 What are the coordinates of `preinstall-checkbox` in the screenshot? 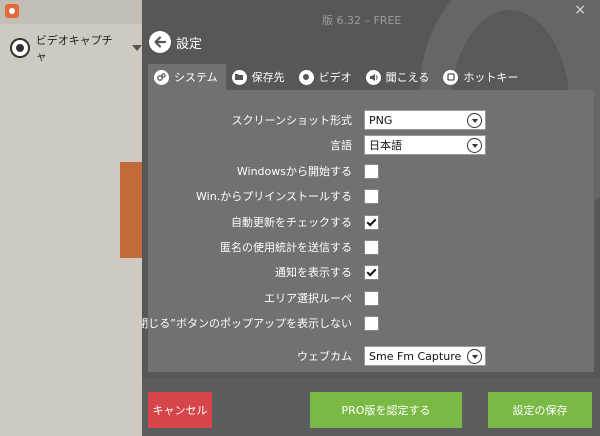 It's located at (371, 196).